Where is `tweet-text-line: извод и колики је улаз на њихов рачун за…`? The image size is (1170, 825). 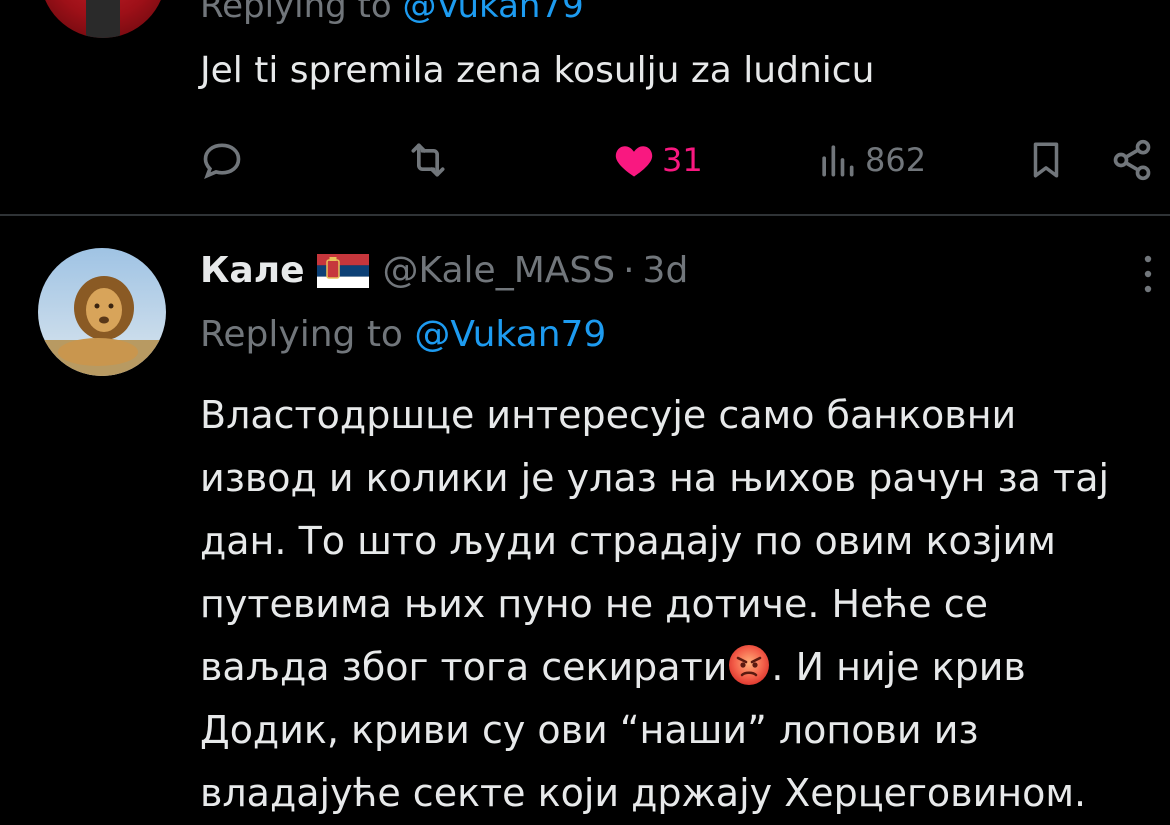
tweet-text-line: извод и колики је улаз на њихов рачун за… is located at coordinates (655, 478).